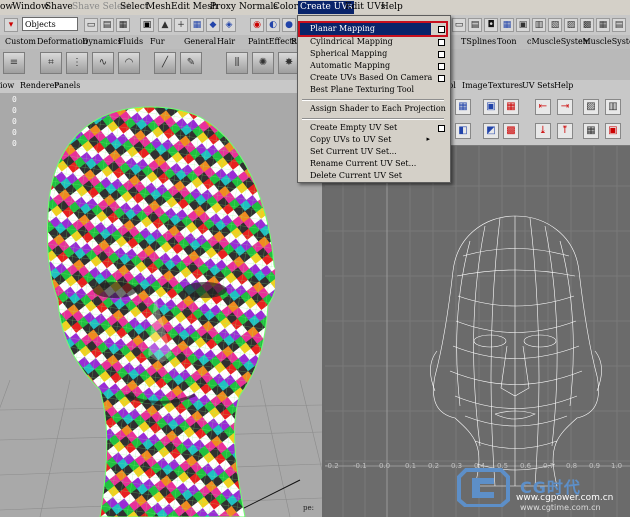 Image resolution: width=630 pixels, height=517 pixels. Describe the element at coordinates (59, 7) in the screenshot. I see `menu-shave: Shave` at that location.